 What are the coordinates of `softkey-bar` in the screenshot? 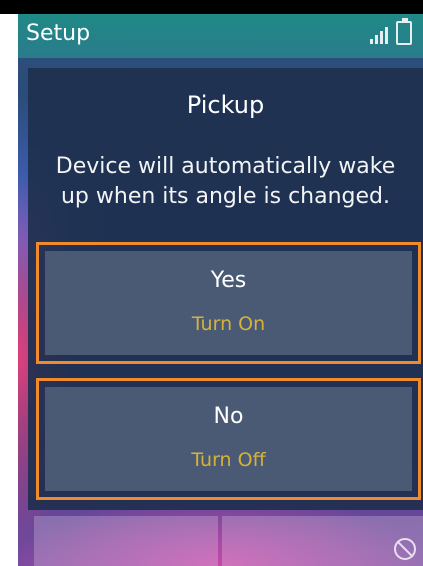 It's located at (220, 541).